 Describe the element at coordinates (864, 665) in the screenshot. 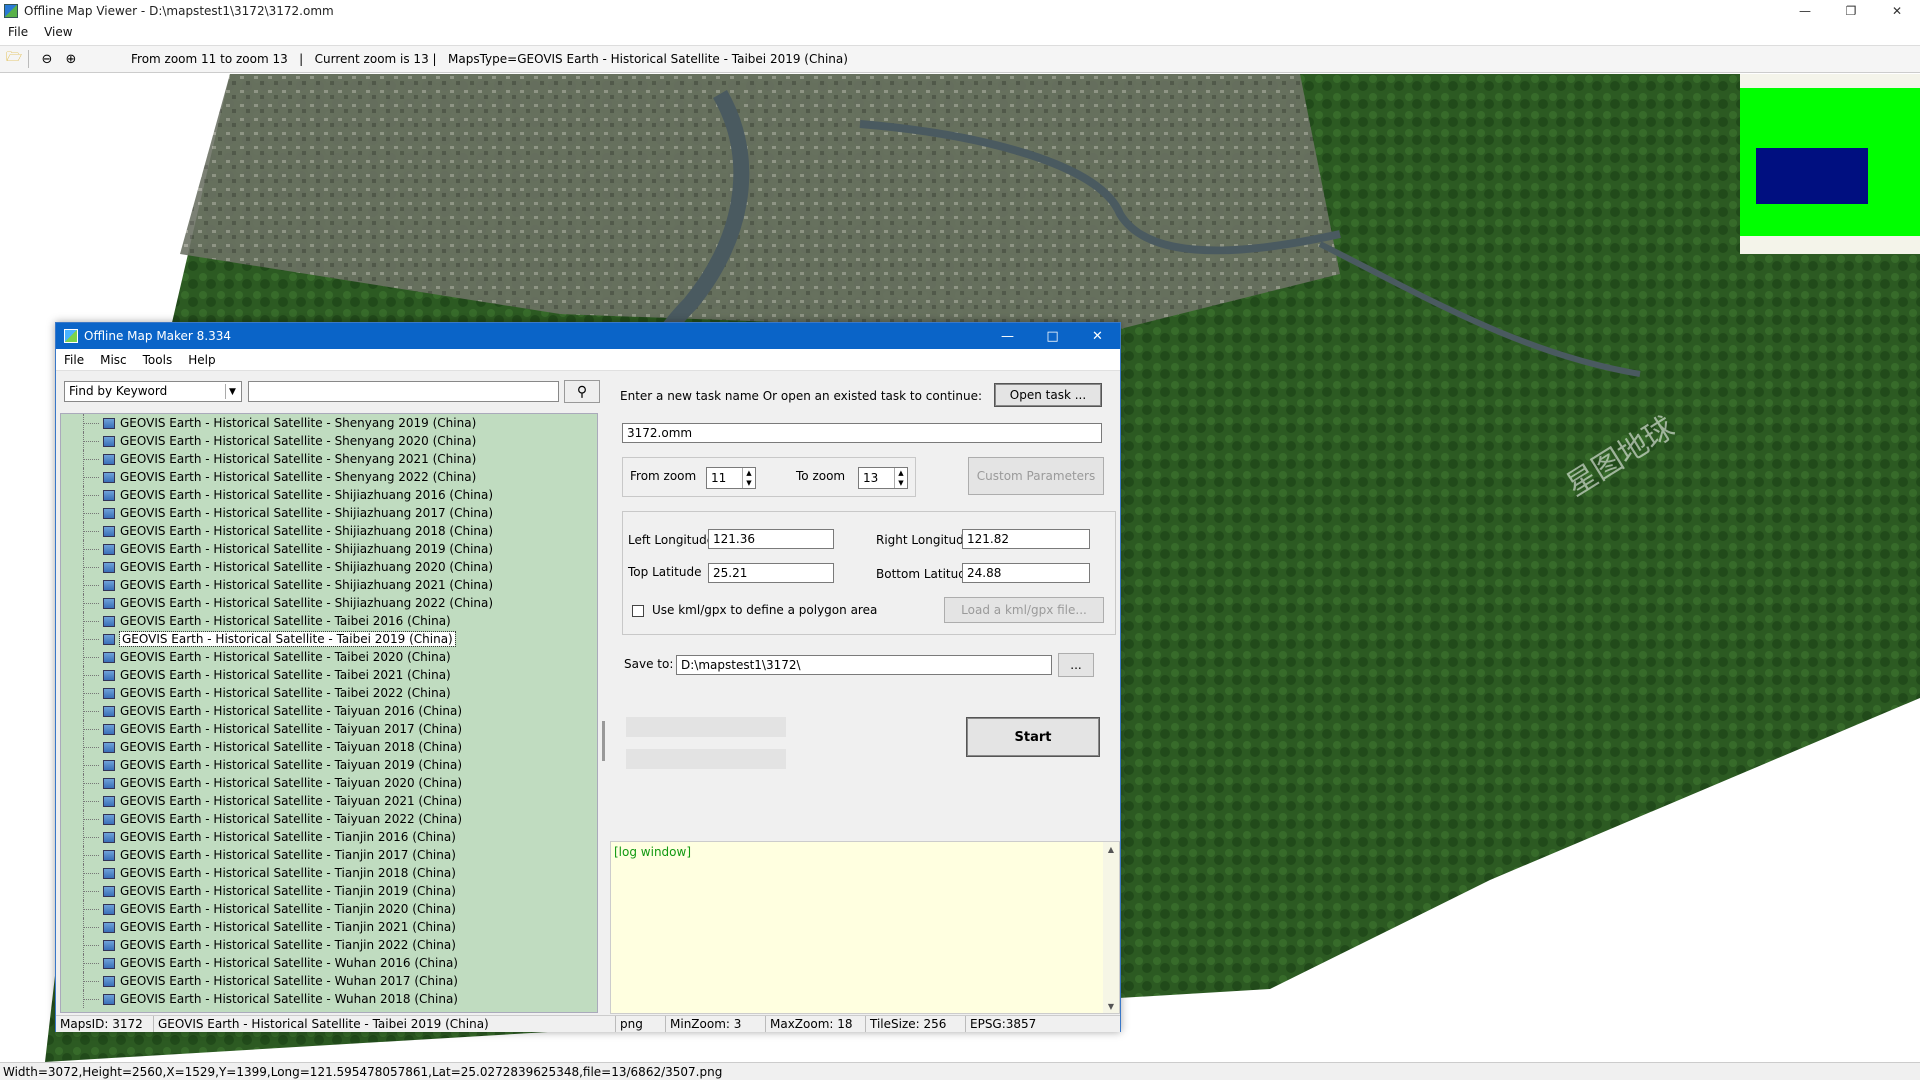

I see `save-to-field: D:\mapstest1\3172\` at that location.